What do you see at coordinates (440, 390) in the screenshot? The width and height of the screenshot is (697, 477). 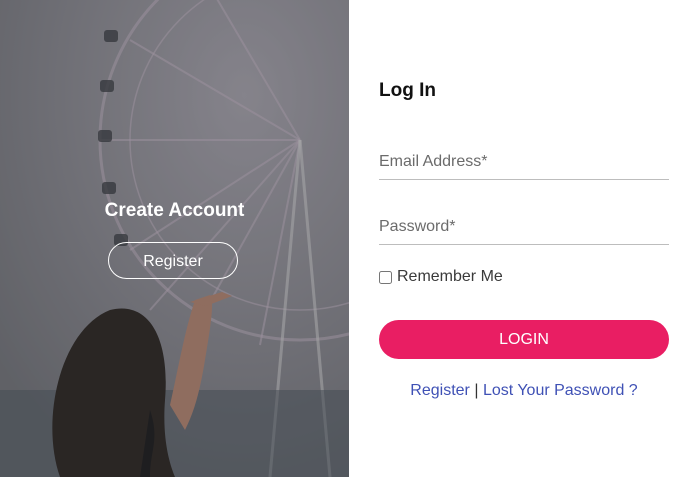 I see `register-link: Register` at bounding box center [440, 390].